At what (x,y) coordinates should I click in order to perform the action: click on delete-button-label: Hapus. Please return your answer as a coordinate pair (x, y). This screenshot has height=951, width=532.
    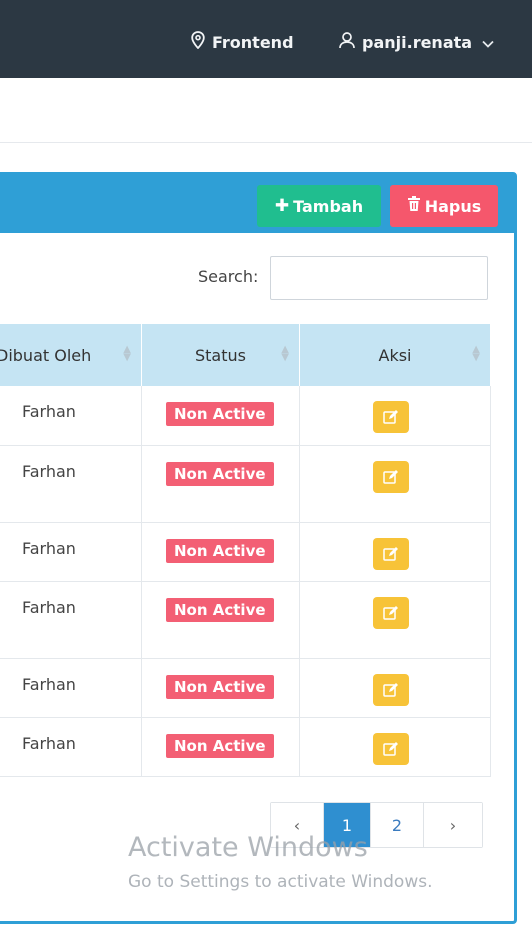
    Looking at the image, I should click on (453, 206).